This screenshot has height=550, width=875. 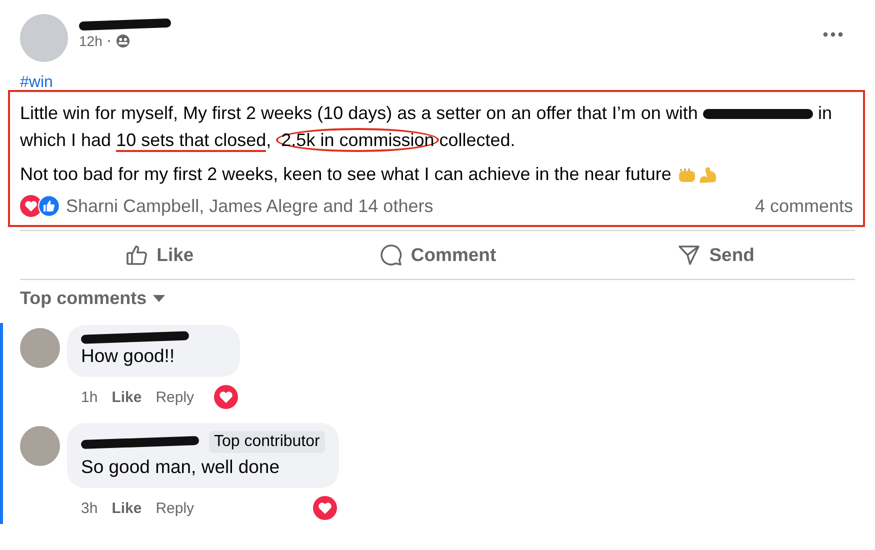 I want to click on send-button: Send, so click(x=715, y=255).